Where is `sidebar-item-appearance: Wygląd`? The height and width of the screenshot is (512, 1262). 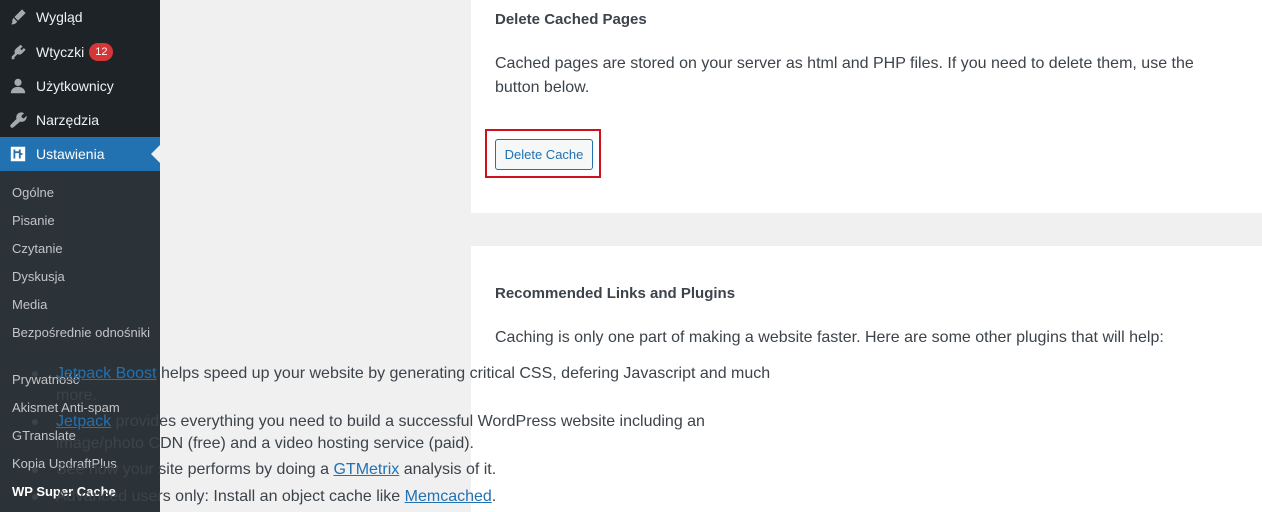 sidebar-item-appearance: Wygląd is located at coordinates (80, 17).